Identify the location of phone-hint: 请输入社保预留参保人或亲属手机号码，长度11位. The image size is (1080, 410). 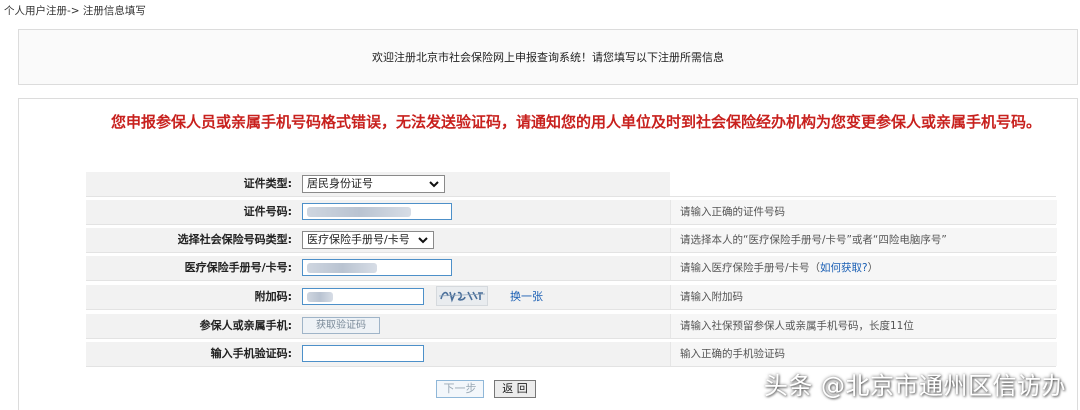
(797, 326).